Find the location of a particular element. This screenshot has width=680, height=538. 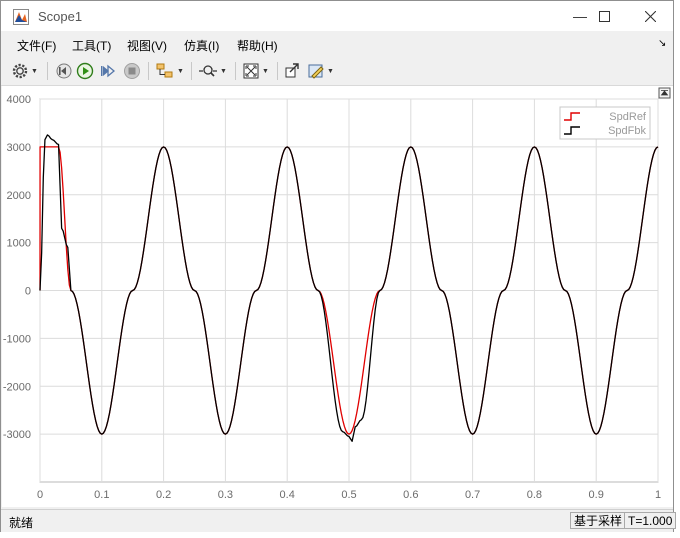

step-forward-button is located at coordinates (108, 71).